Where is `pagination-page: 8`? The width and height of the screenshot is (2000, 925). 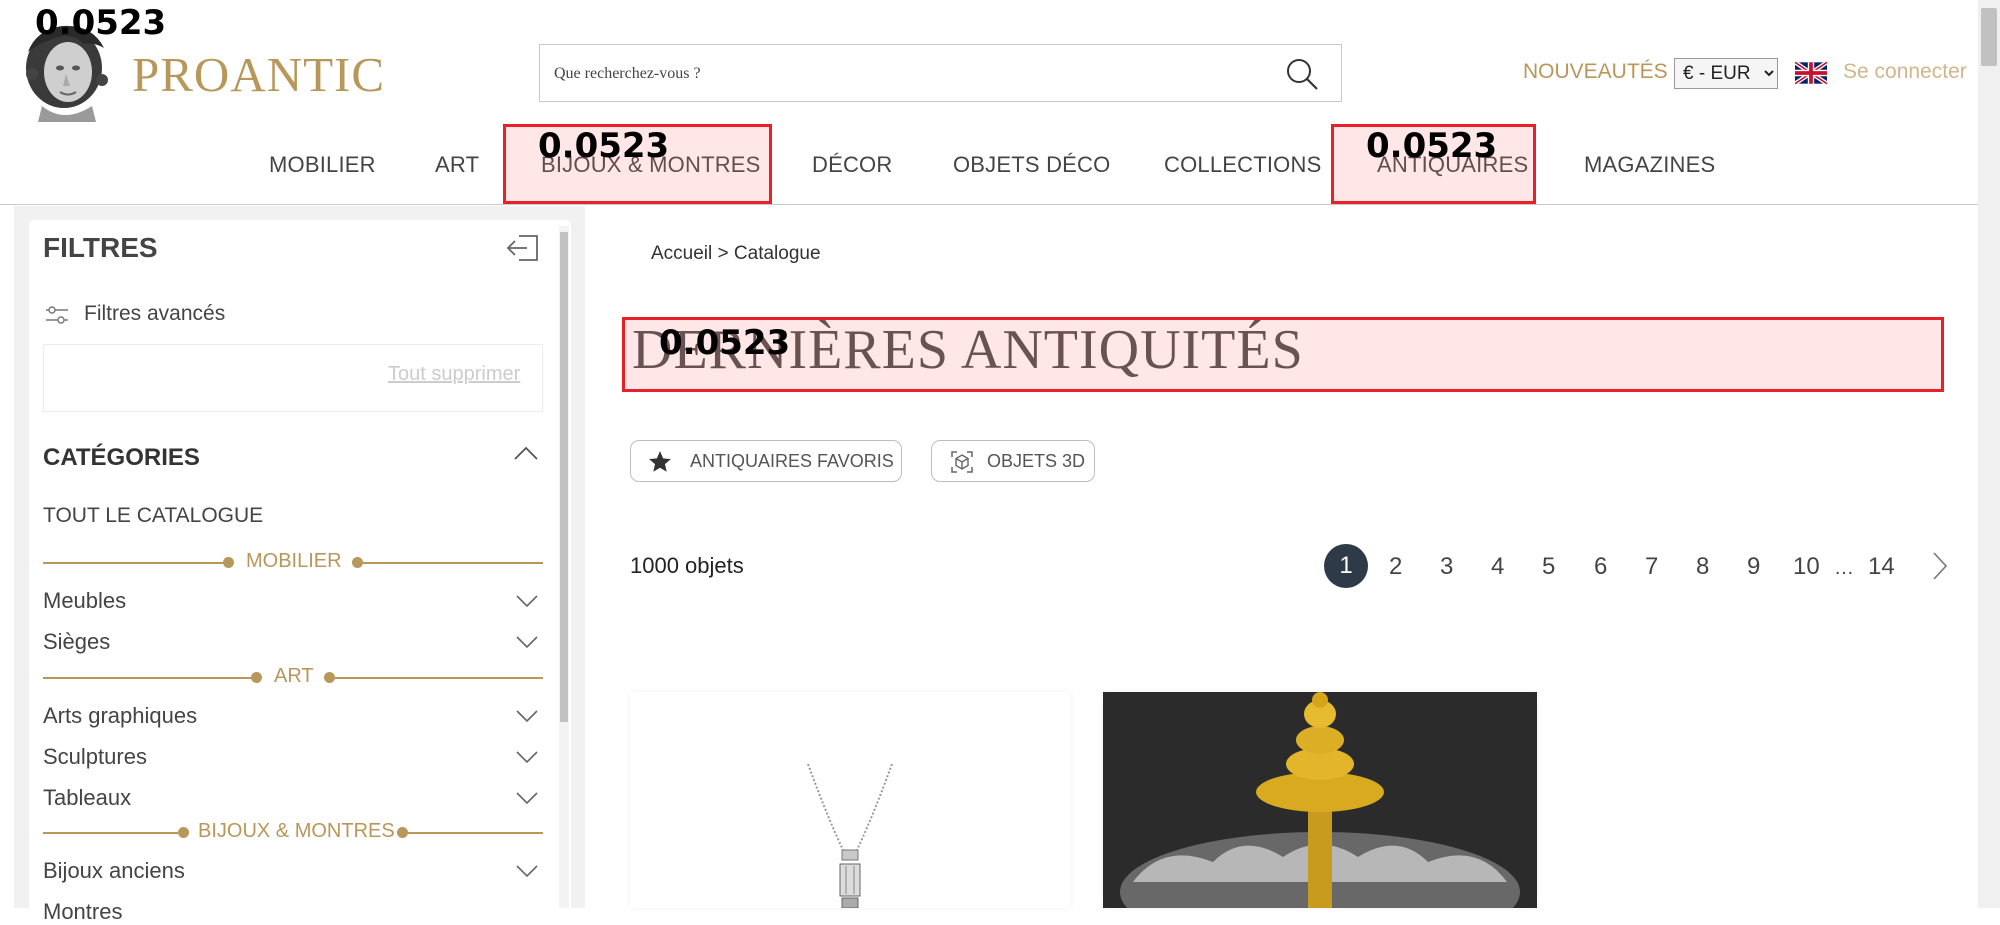 pagination-page: 8 is located at coordinates (1702, 567).